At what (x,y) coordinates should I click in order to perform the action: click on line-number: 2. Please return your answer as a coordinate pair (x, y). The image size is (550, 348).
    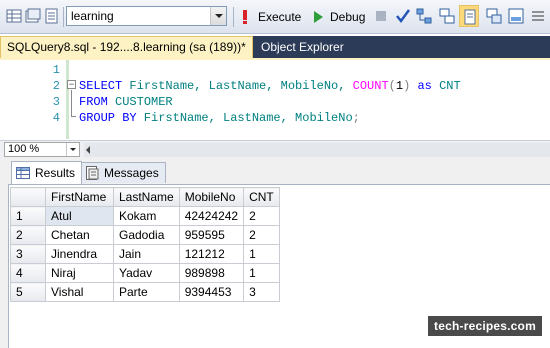
    Looking at the image, I should click on (56, 86).